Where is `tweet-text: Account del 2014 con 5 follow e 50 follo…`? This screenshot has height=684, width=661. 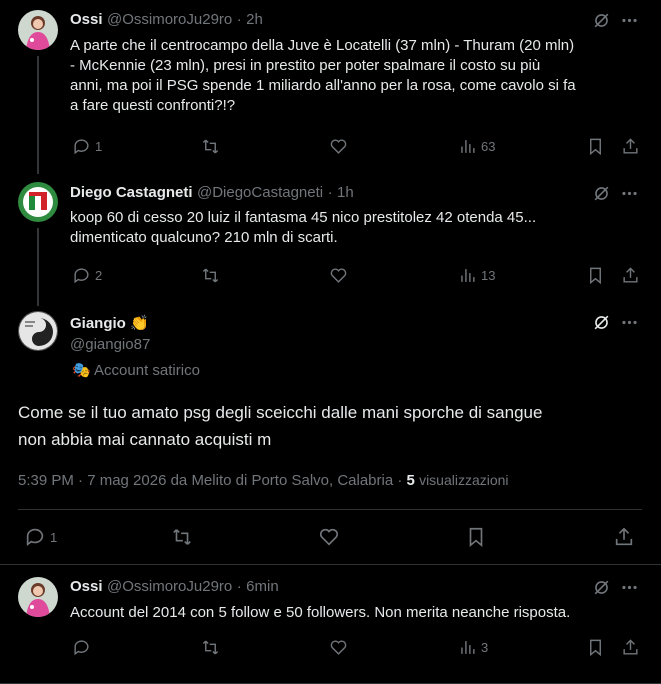 tweet-text: Account del 2014 con 5 follow e 50 follo… is located at coordinates (320, 612).